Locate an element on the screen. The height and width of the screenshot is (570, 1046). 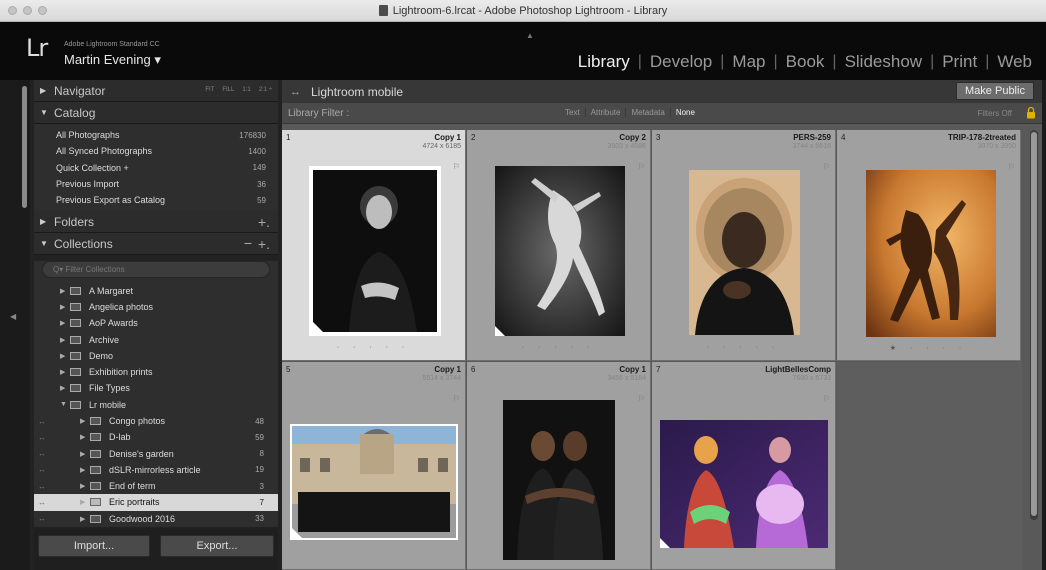
collection-item: ↔ ▶ D-lab 59 is located at coordinates (156, 437).